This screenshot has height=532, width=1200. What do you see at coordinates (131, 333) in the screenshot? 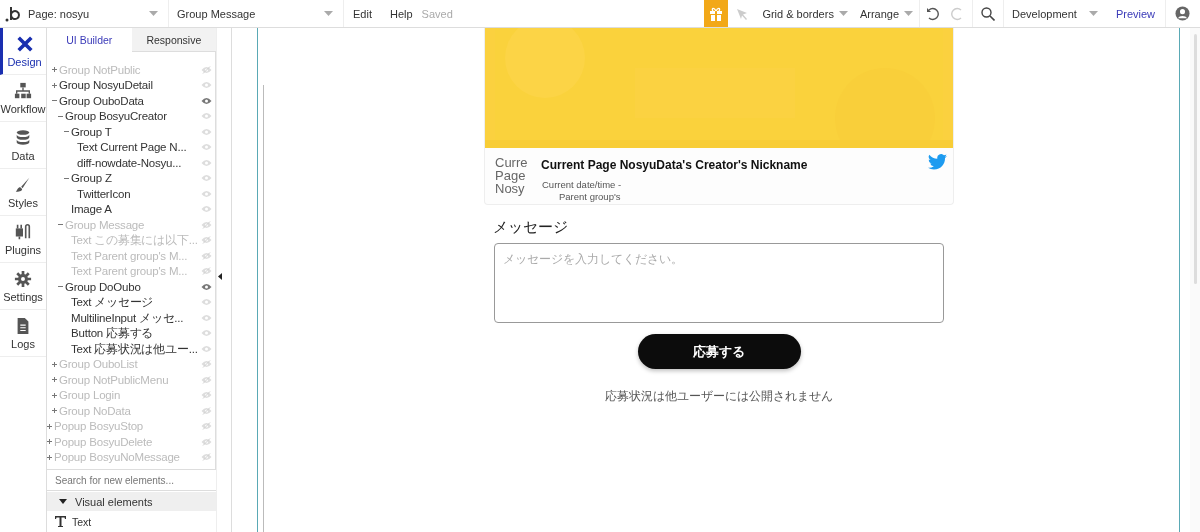
I see `tree-item: Button 応募する` at bounding box center [131, 333].